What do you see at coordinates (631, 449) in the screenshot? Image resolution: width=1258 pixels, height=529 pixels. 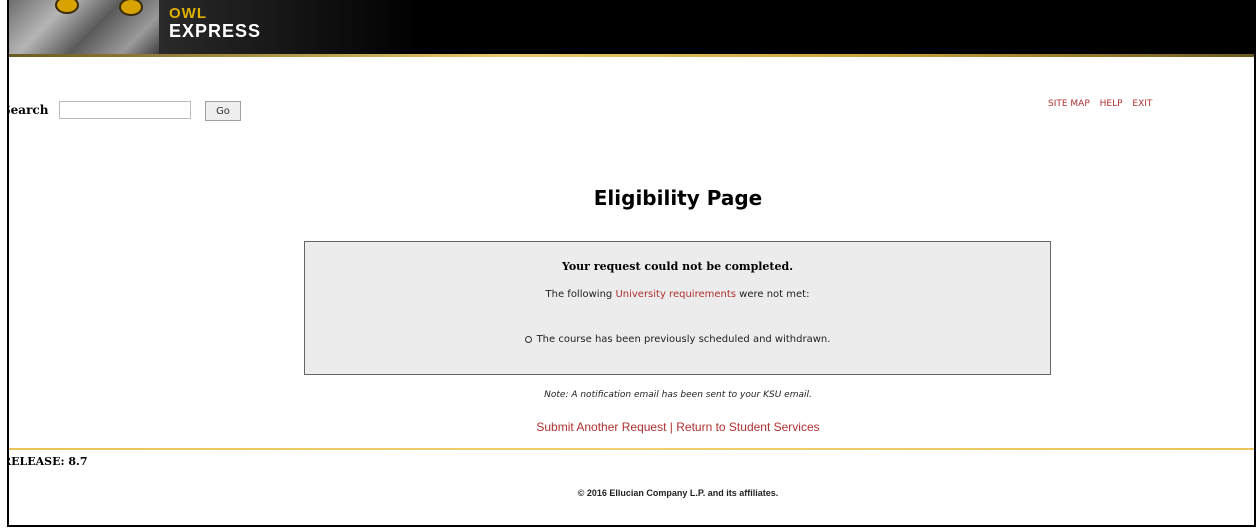 I see `footer-divider` at bounding box center [631, 449].